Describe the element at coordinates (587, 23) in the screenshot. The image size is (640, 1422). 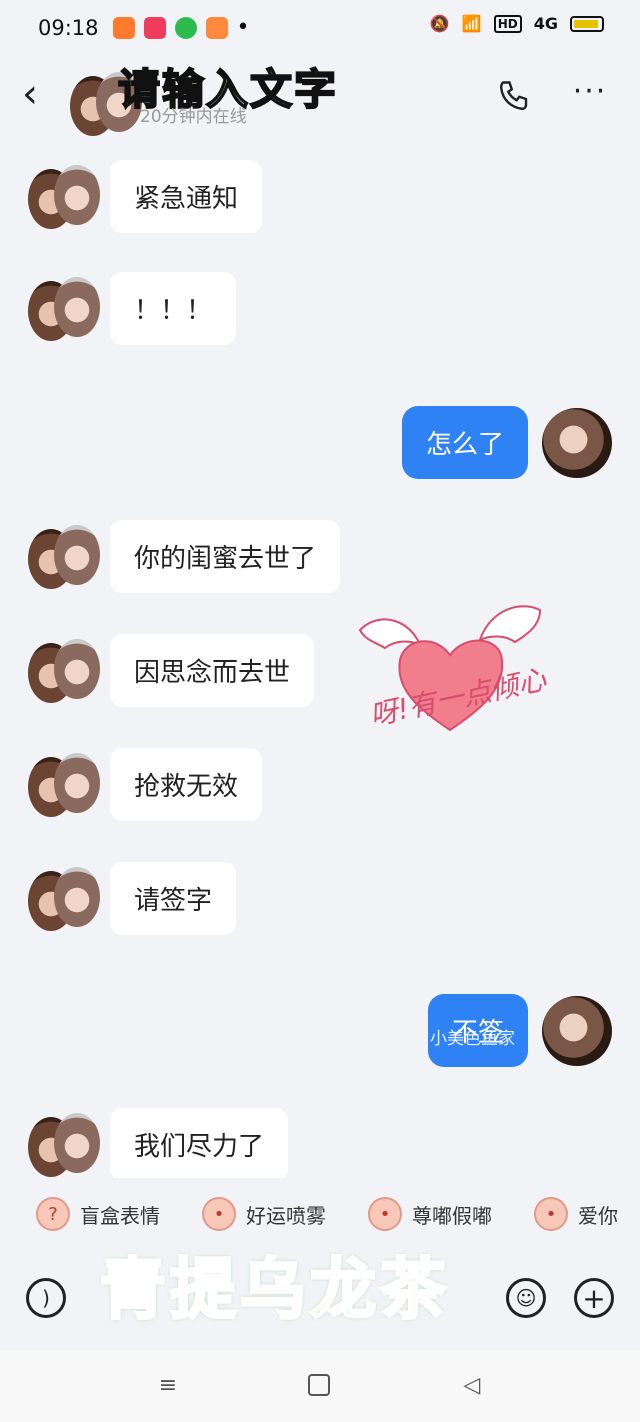
I see `battery-icon` at that location.